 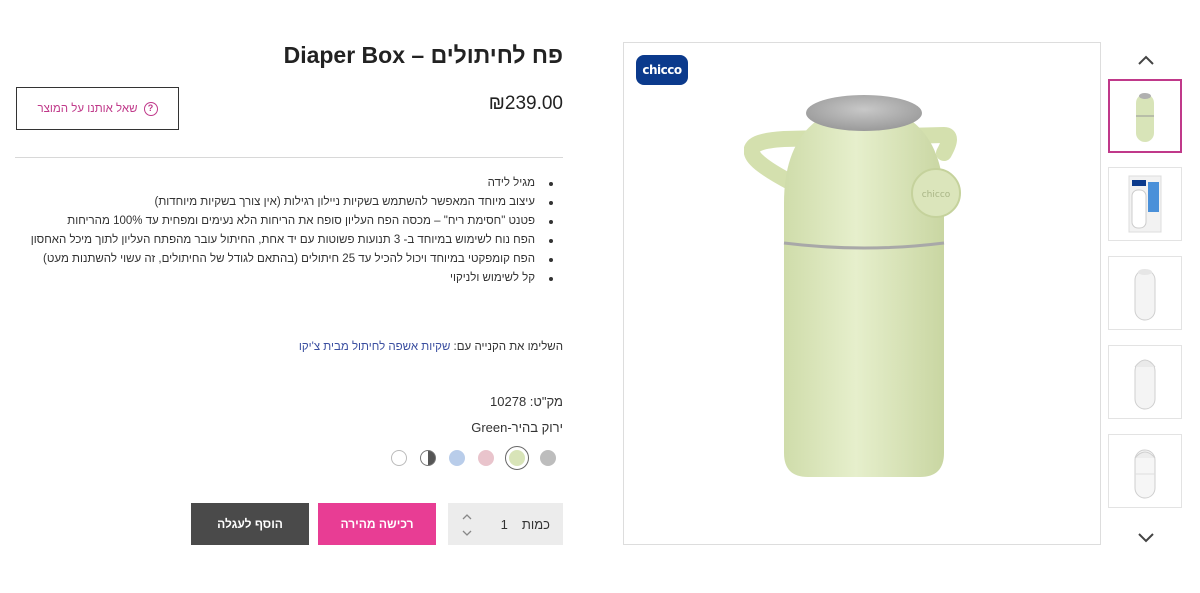 I want to click on divider, so click(x=289, y=157).